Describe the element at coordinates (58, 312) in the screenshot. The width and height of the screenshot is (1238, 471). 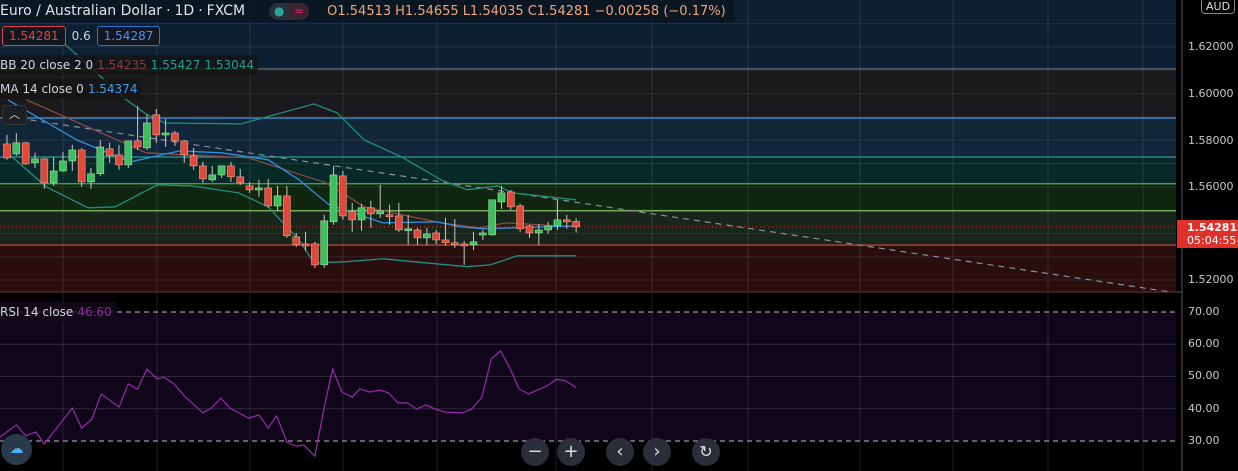
I see `rsi-legend: RSI 14 close 46.60` at that location.